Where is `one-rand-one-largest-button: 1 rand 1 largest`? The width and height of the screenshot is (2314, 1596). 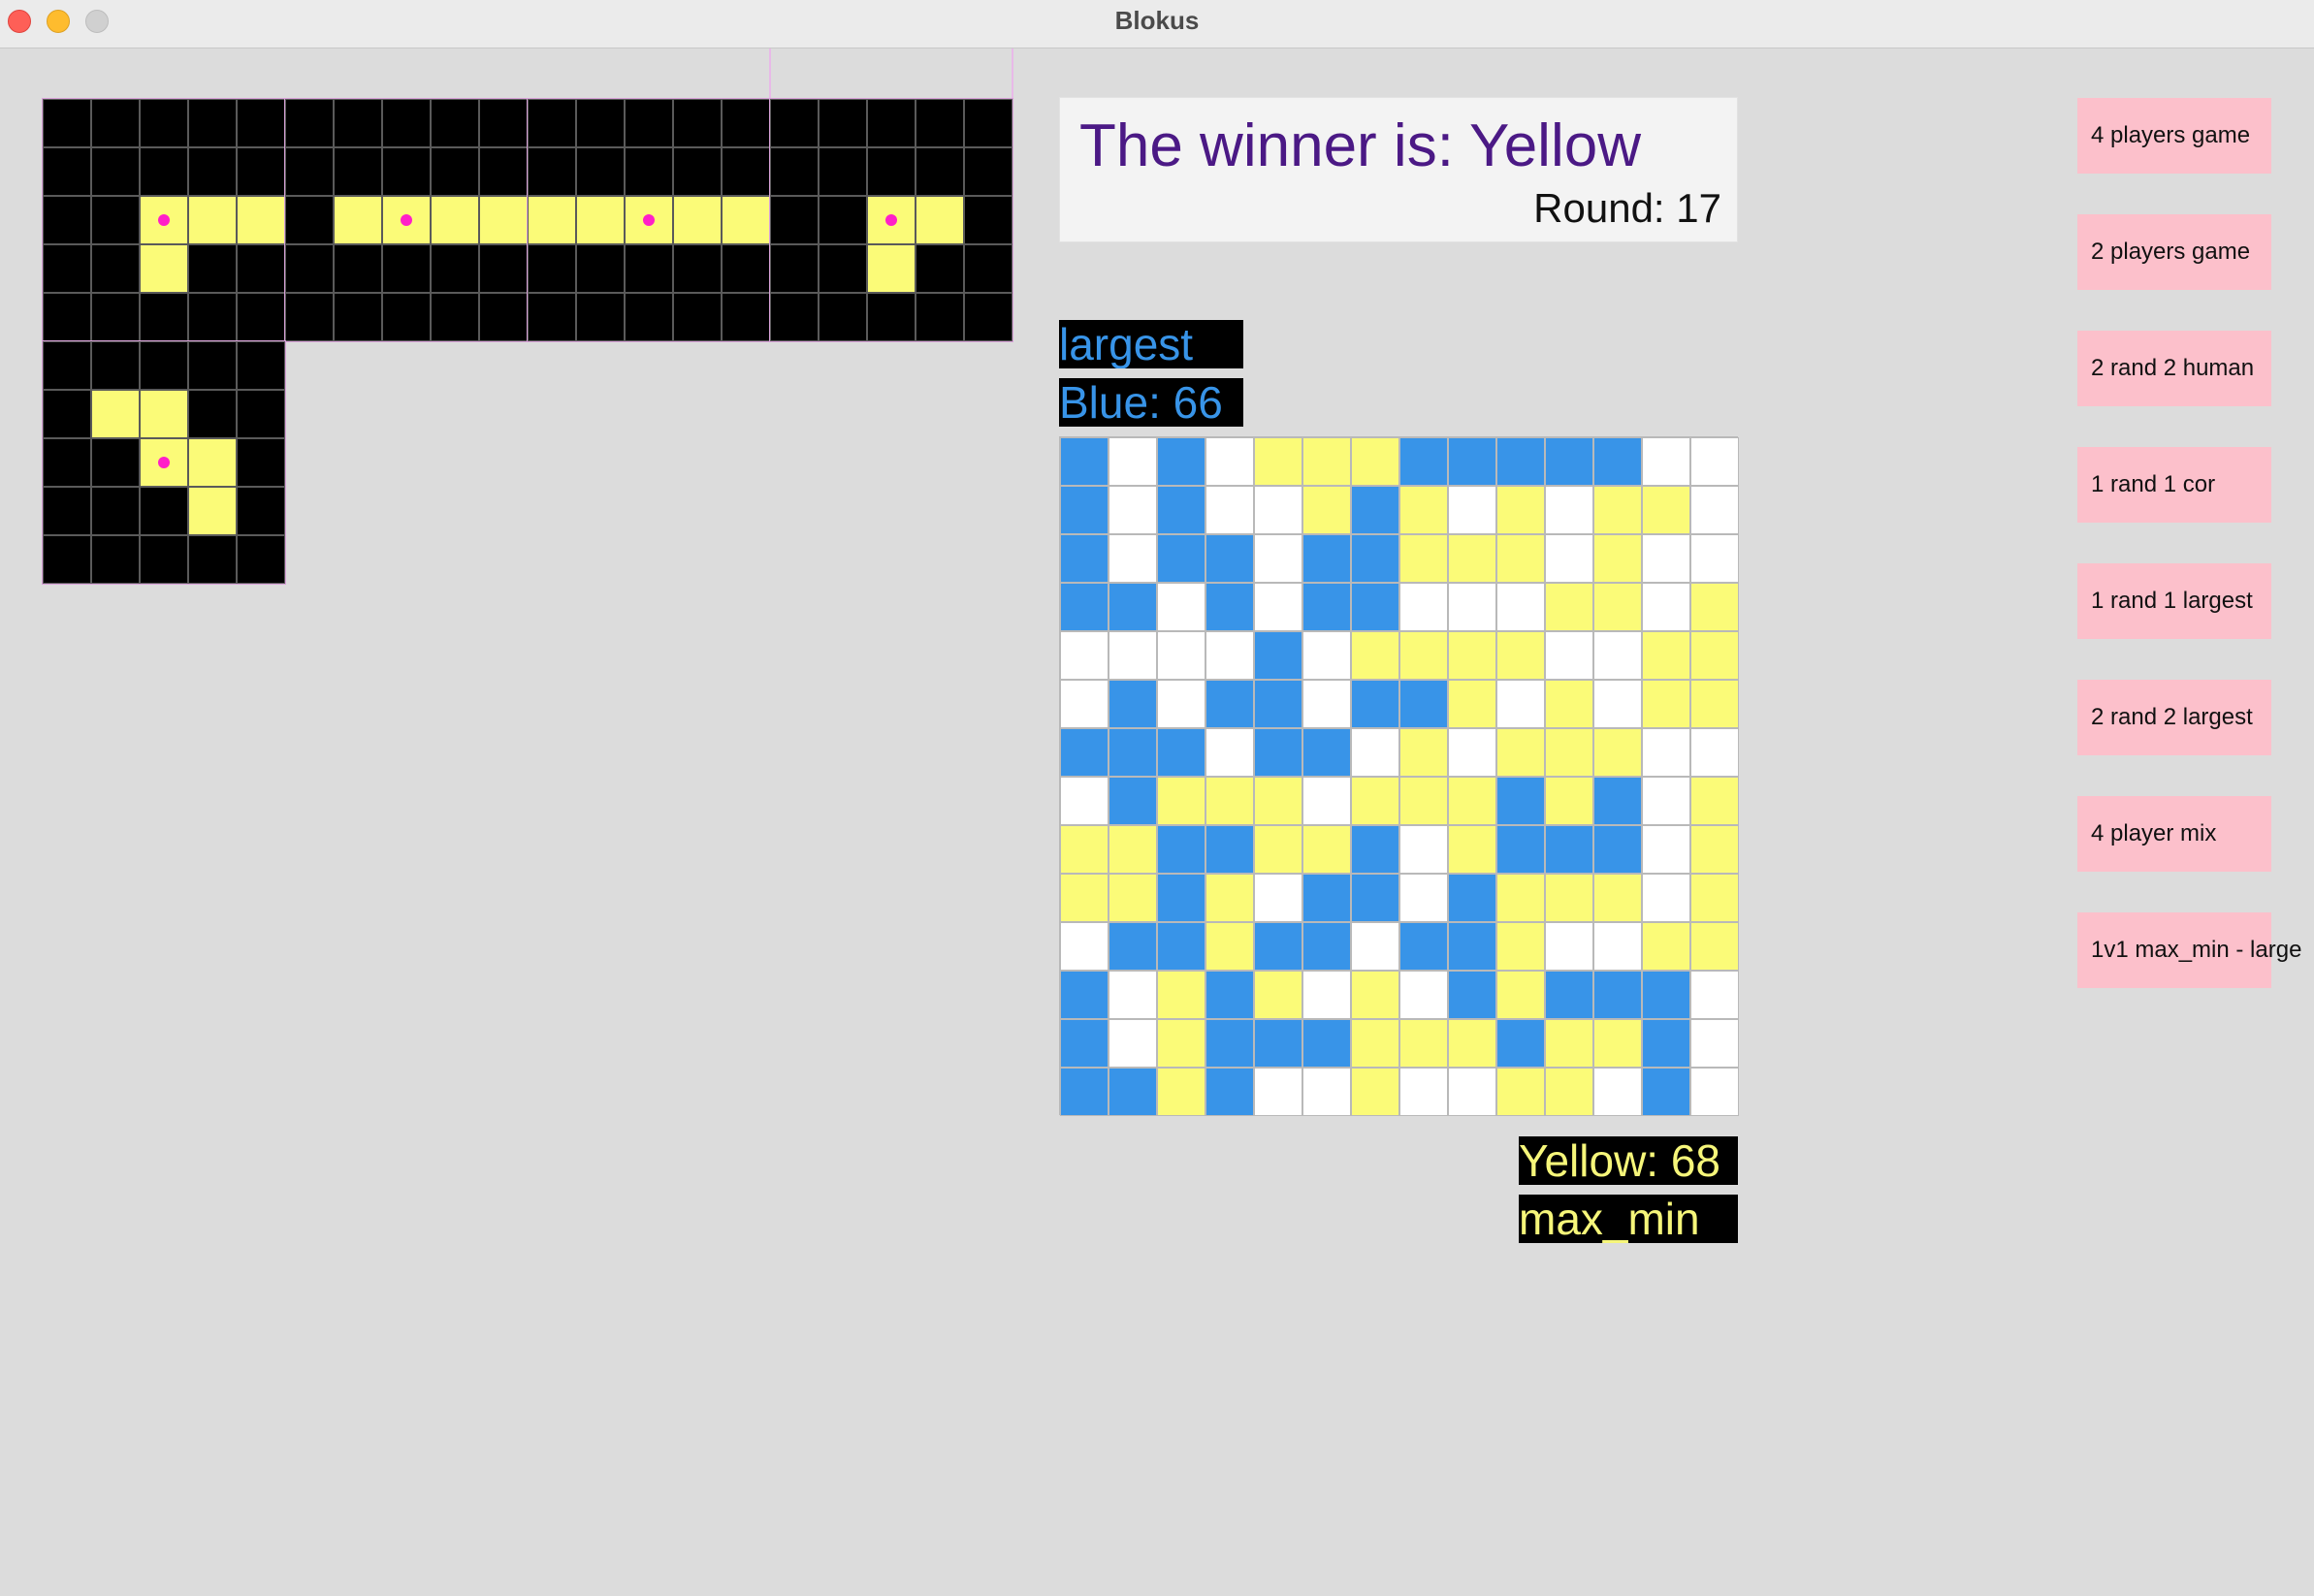 one-rand-one-largest-button: 1 rand 1 largest is located at coordinates (2174, 601).